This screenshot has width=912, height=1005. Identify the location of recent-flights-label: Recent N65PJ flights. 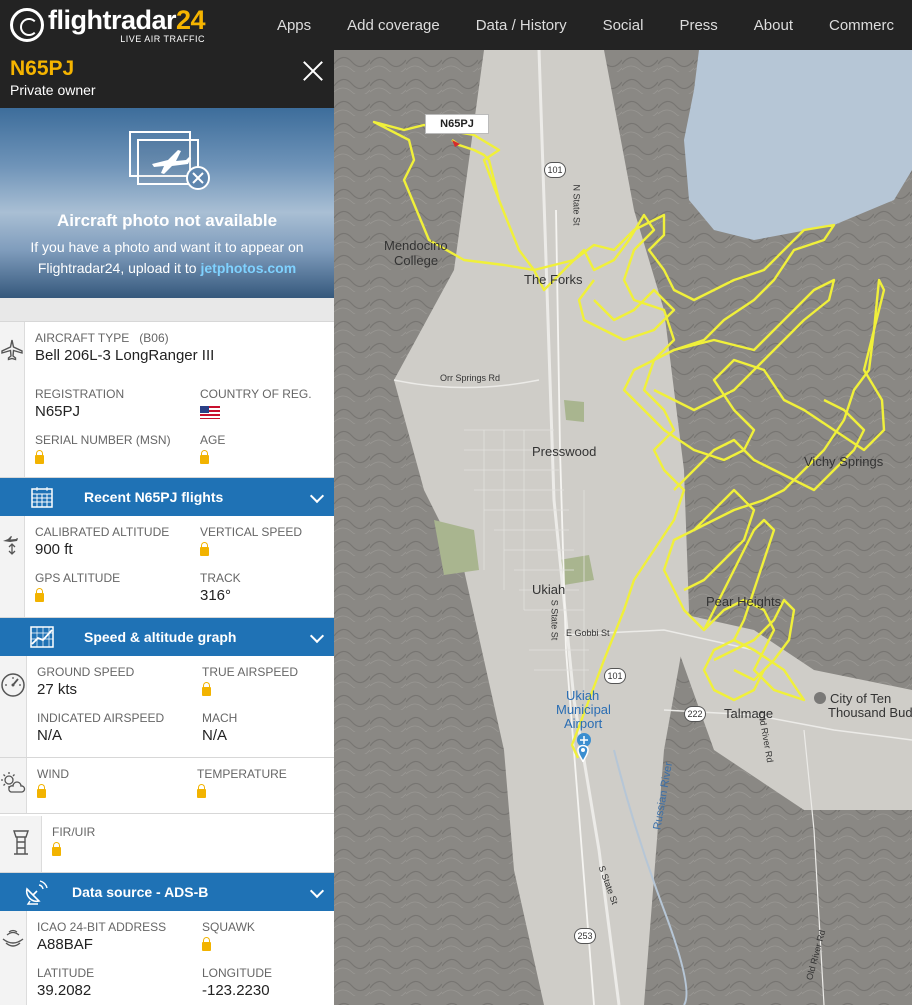
(154, 497).